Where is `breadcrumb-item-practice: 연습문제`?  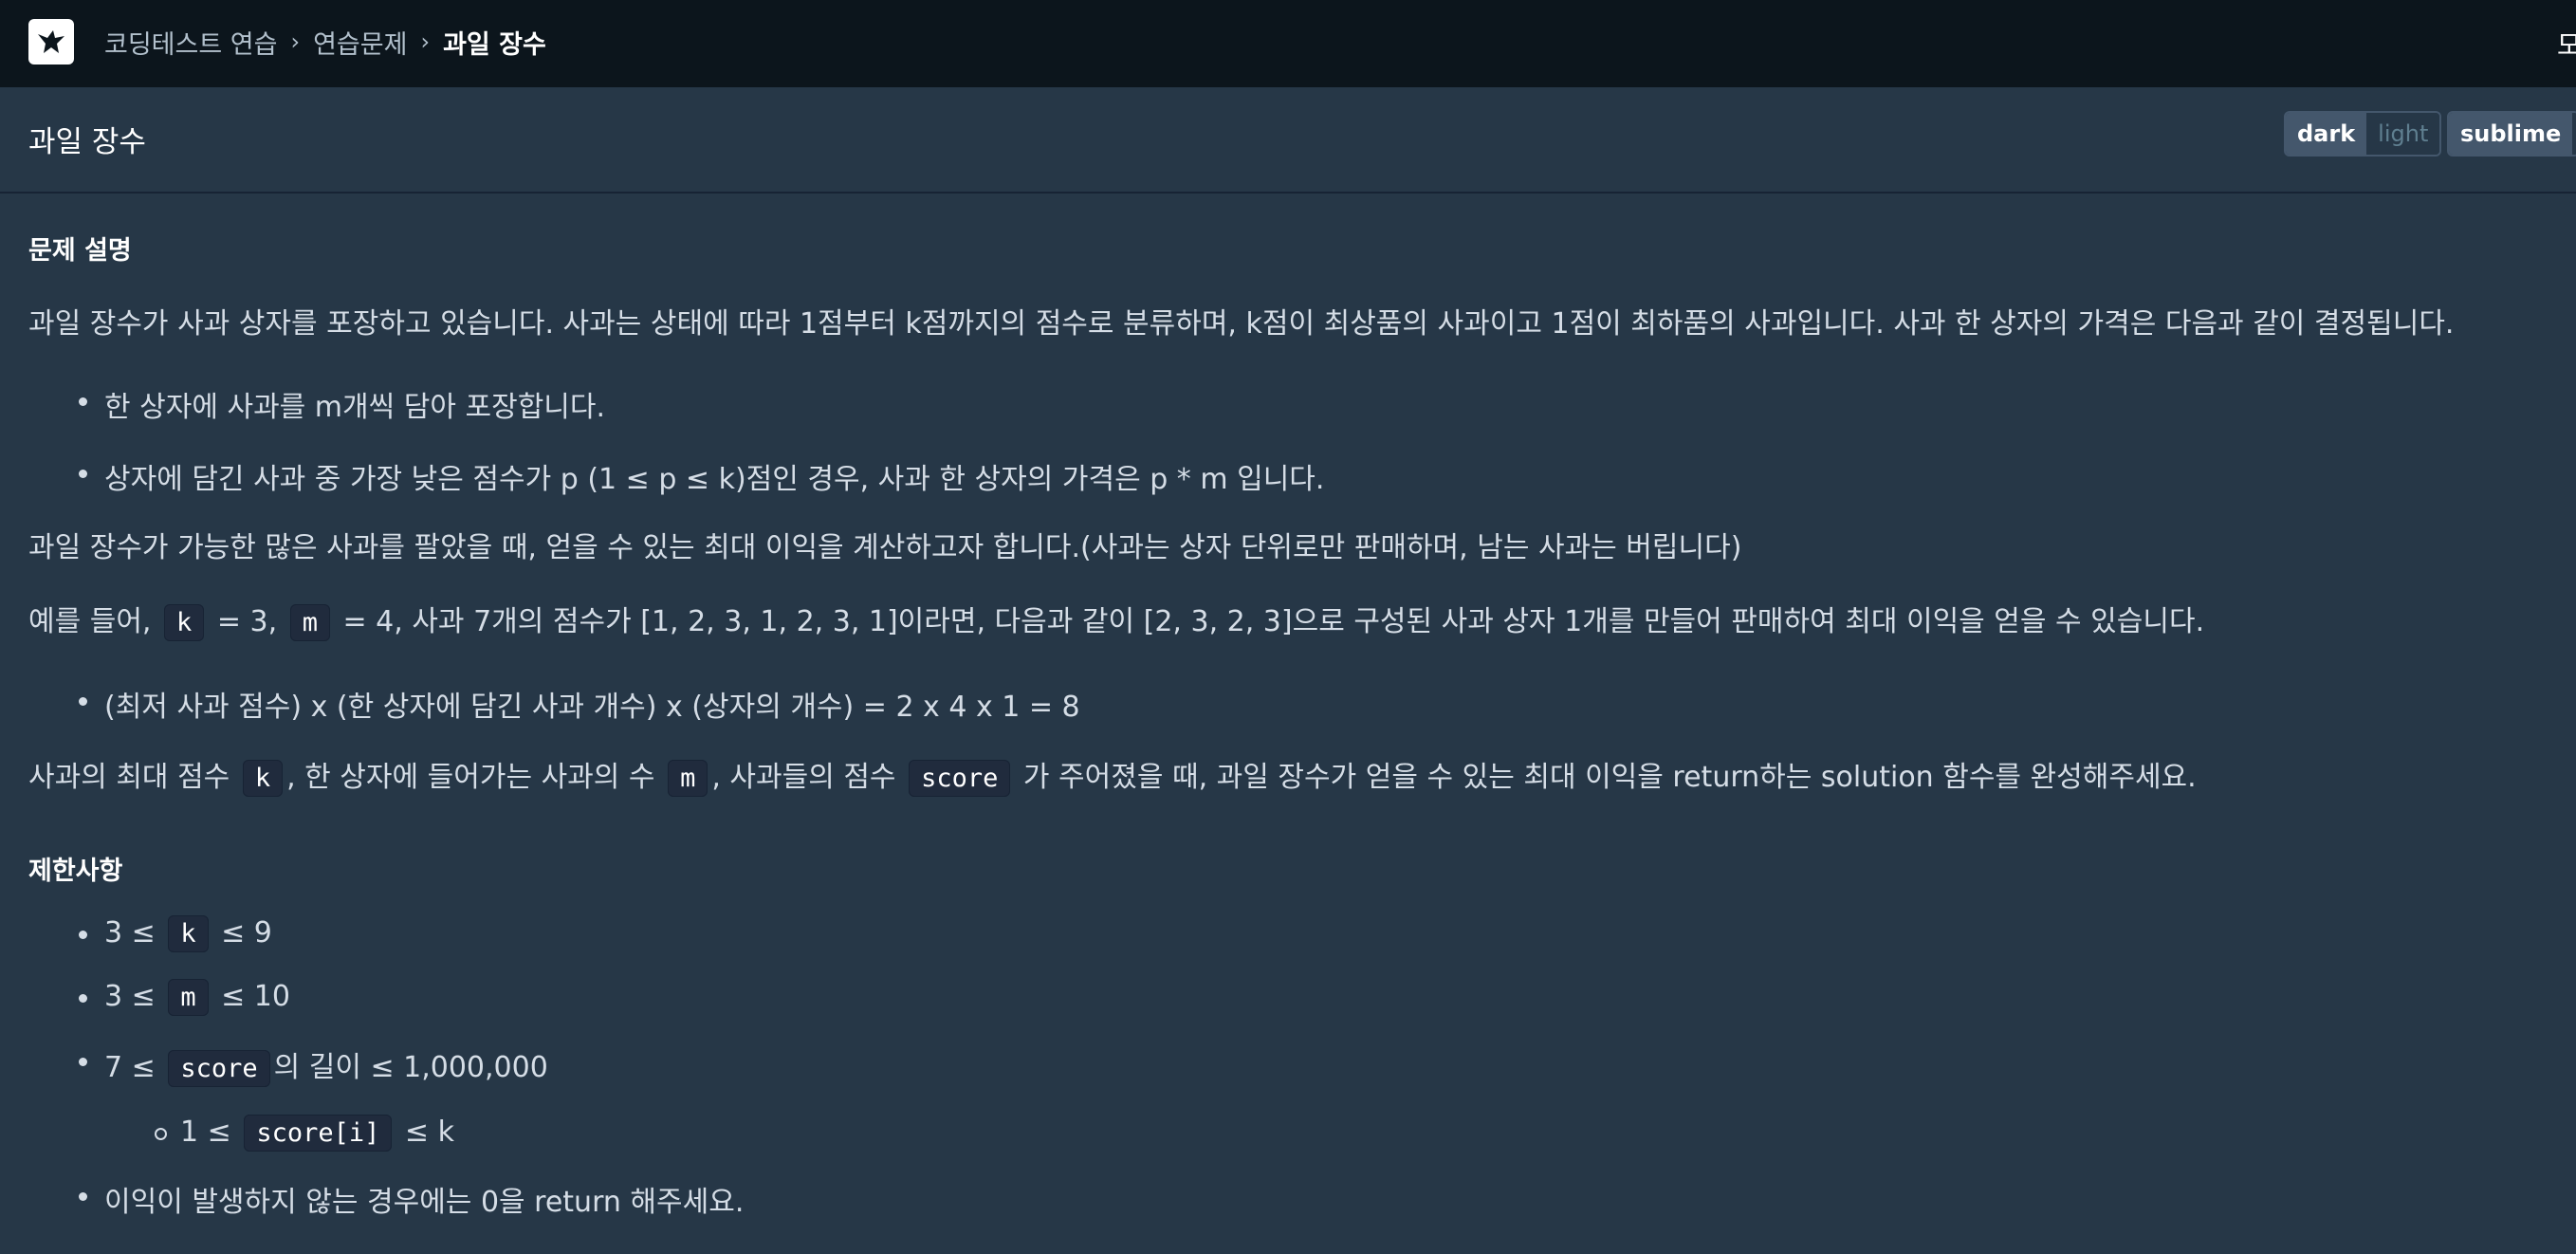 breadcrumb-item-practice: 연습문제 is located at coordinates (360, 43).